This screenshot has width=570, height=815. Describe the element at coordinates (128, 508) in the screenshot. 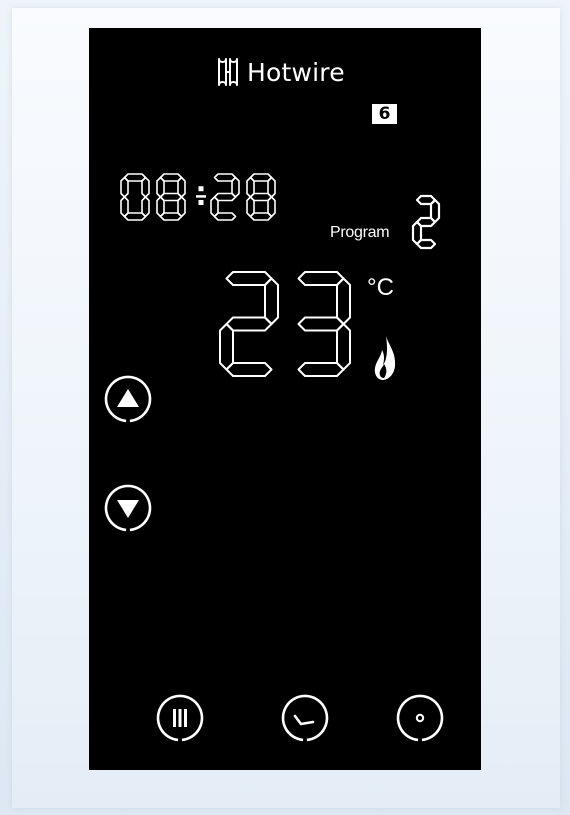

I see `down-arrow-icon` at that location.